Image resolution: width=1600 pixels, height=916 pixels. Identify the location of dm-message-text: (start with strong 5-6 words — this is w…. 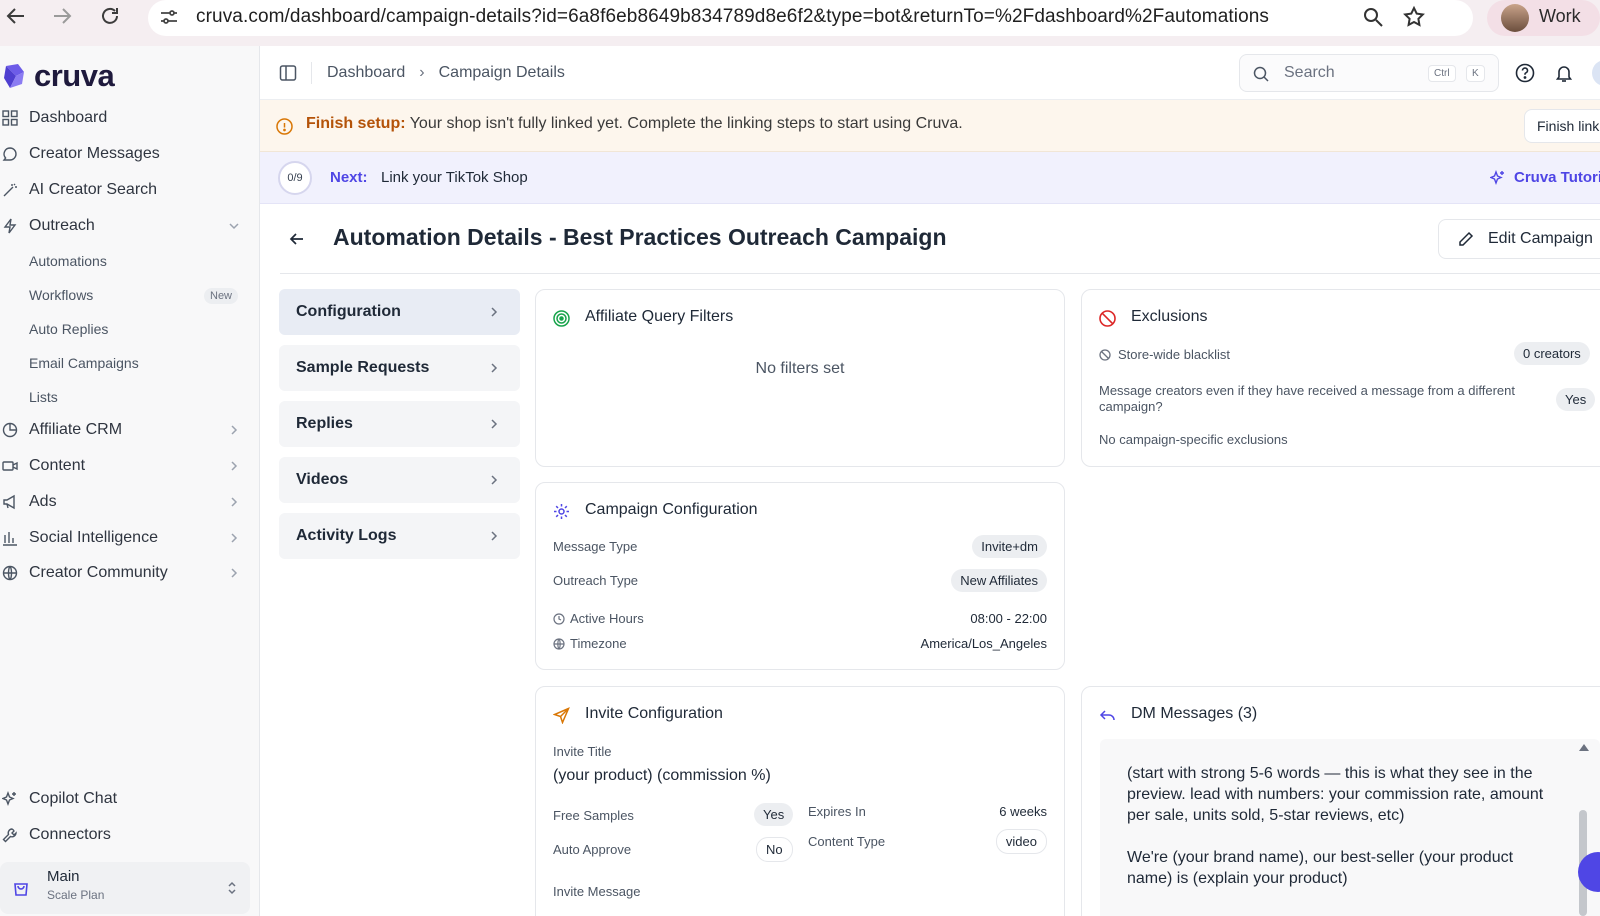
(1335, 794).